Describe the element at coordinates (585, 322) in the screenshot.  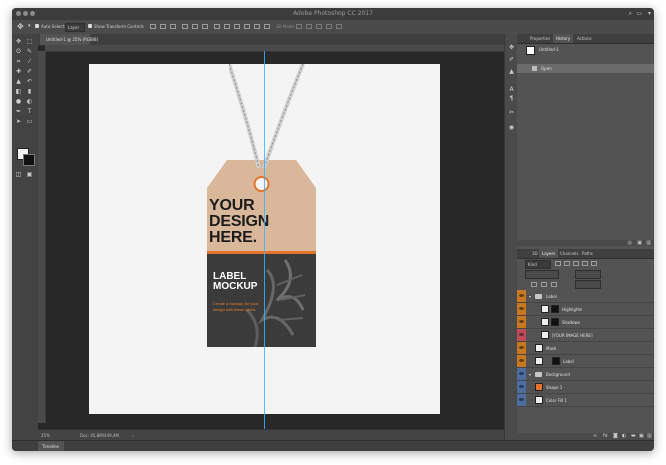
I see `layer-row: Shadows` at that location.